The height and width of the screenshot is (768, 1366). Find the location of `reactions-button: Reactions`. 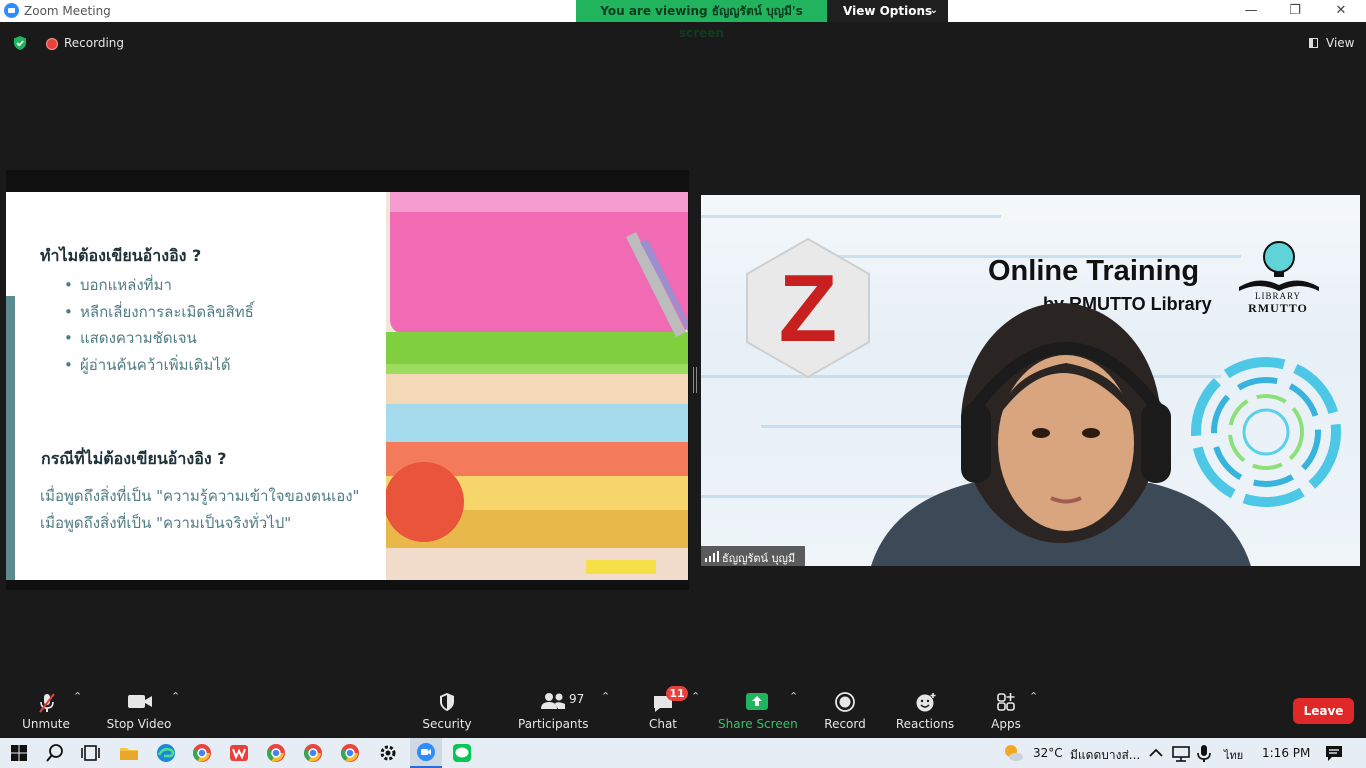

reactions-button: Reactions is located at coordinates (925, 712).